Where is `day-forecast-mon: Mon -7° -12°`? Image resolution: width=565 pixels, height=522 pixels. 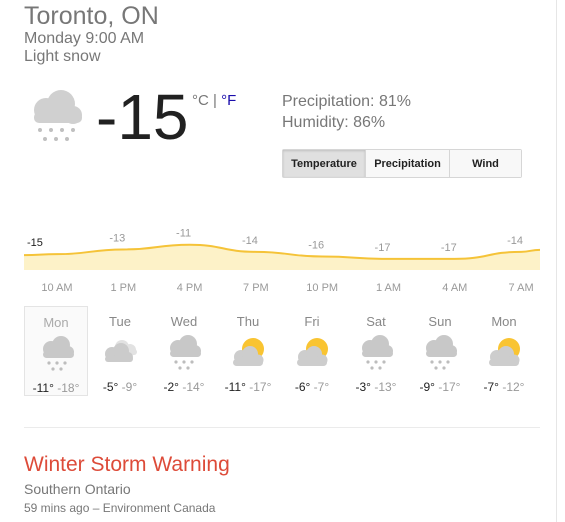 day-forecast-mon: Mon -7° -12° is located at coordinates (504, 351).